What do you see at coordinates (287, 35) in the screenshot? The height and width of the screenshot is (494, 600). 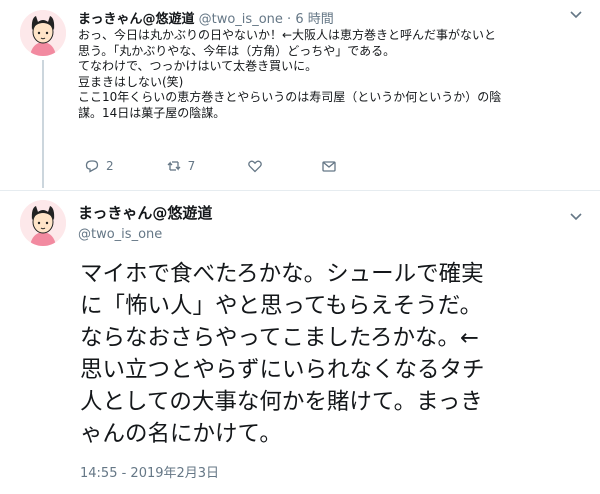 I see `tweet-text-line: おっ、今日は丸かぶりの日やないか！←大阪人は恵方巻きと呼んだ事がないと` at bounding box center [287, 35].